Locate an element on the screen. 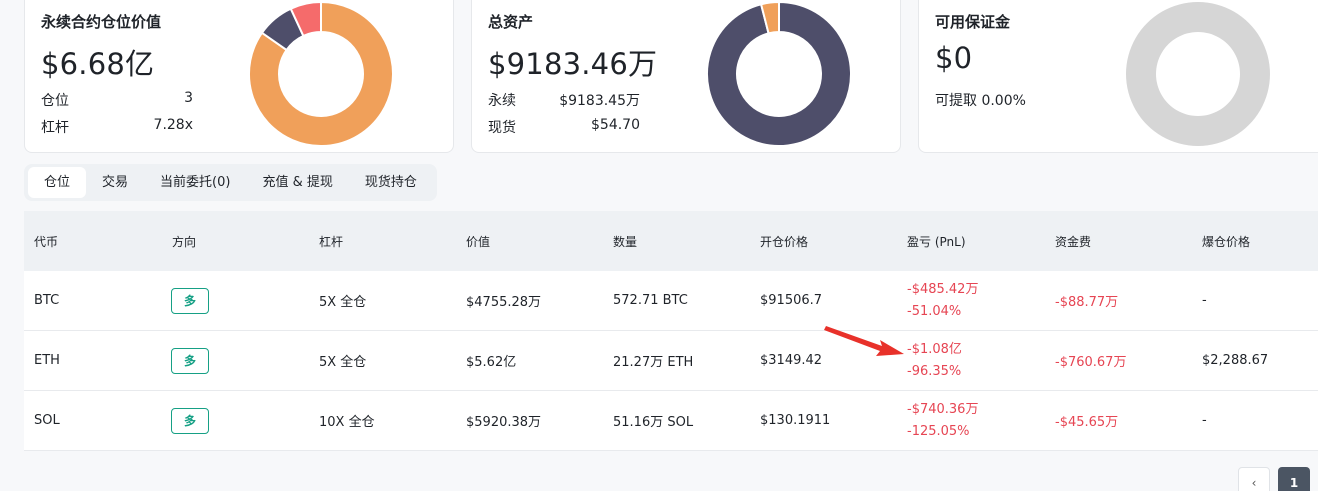 The image size is (1318, 491). tab-deposit-withdraw: 充值 & 提现 is located at coordinates (297, 182).